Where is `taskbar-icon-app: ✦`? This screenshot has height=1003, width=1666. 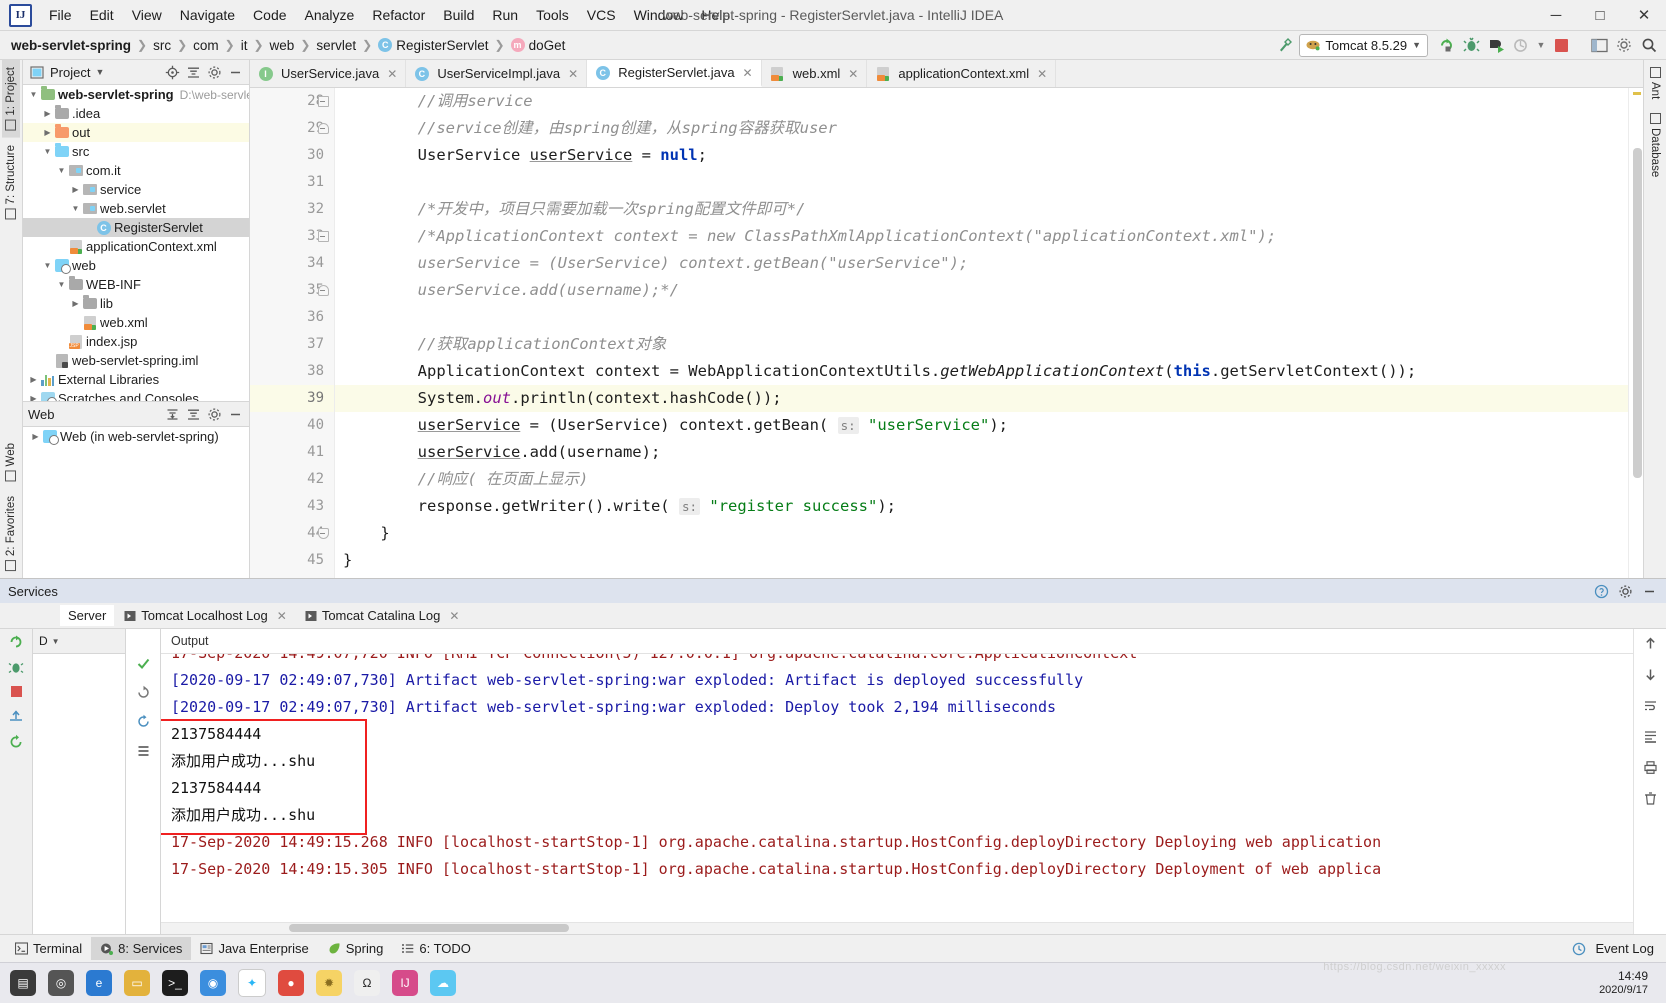 taskbar-icon-app: ✦ is located at coordinates (252, 983).